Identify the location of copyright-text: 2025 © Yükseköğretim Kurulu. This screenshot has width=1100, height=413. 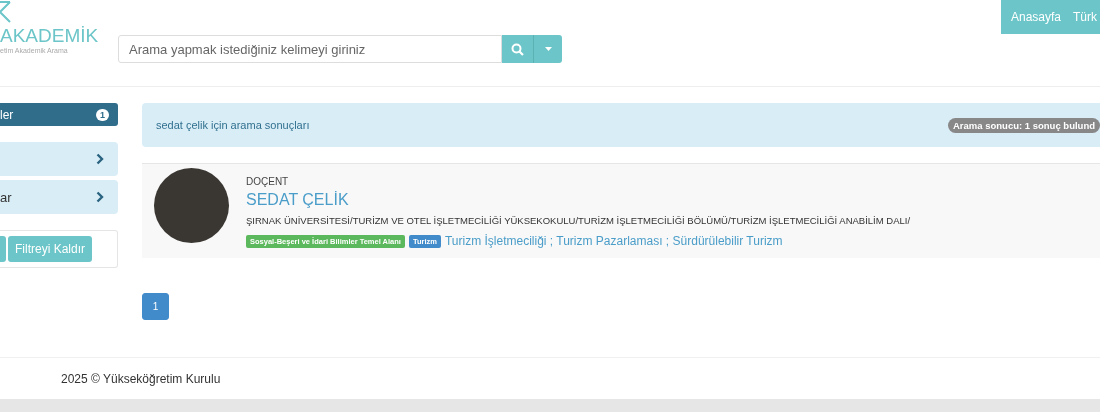
(141, 378).